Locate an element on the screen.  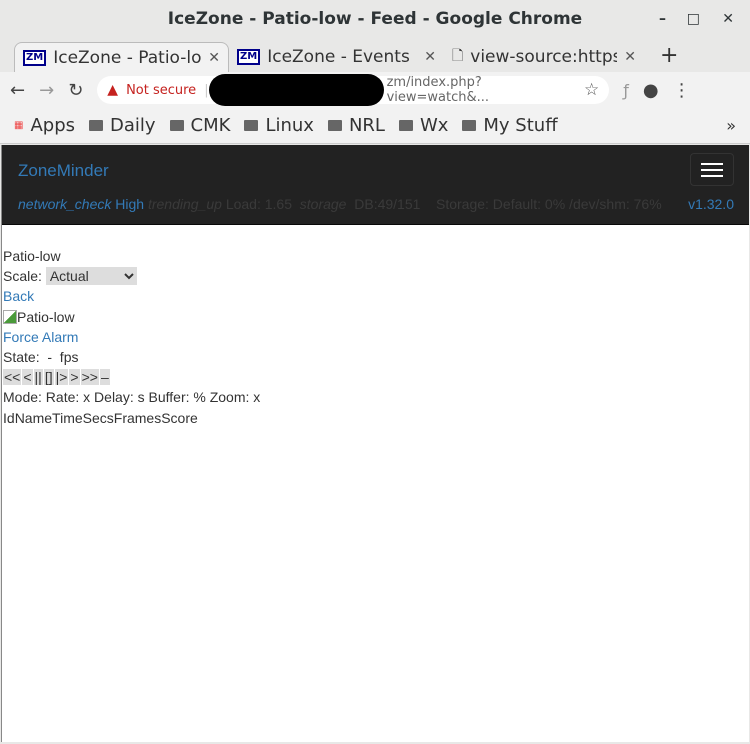
bookmarks-bar: ▦ Apps Daily CMK Linux NRL Wx My Stuff » is located at coordinates (375, 126).